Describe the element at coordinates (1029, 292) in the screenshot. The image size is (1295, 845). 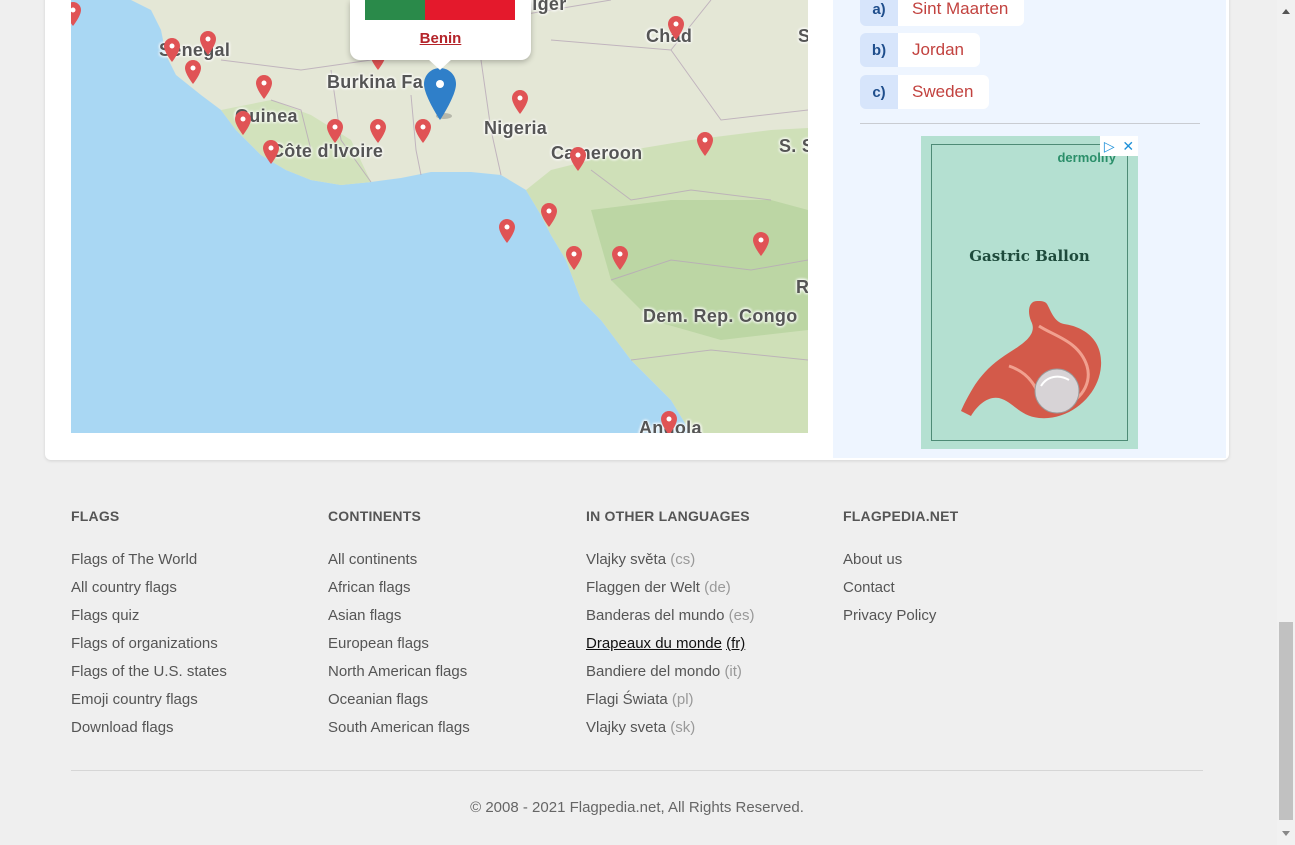
I see `advertisement: dermolify ▷ ✕ Gastric Ballon` at that location.